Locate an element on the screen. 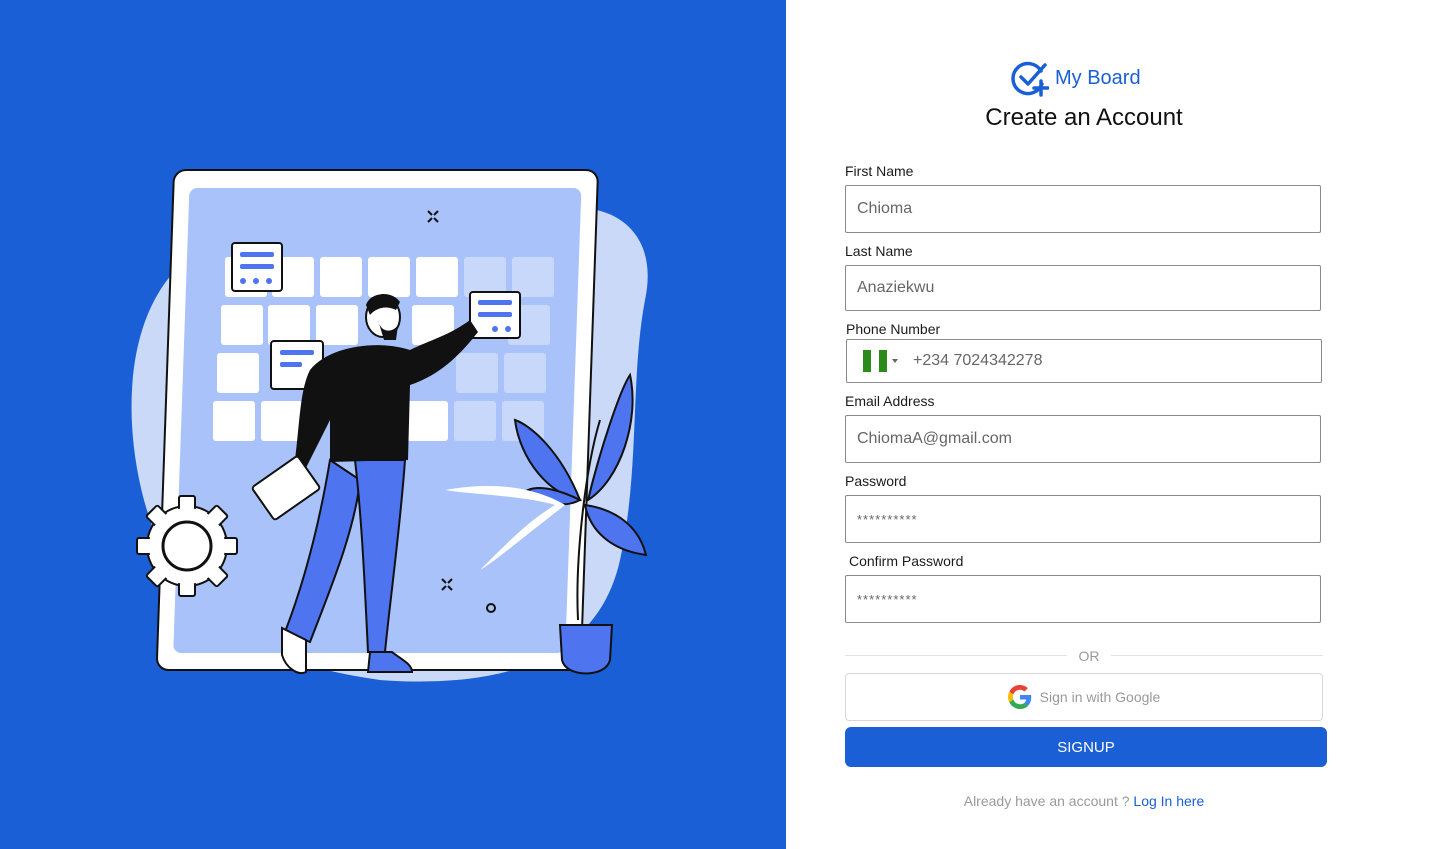 This screenshot has height=849, width=1440. brand-header: My Board is located at coordinates (1076, 78).